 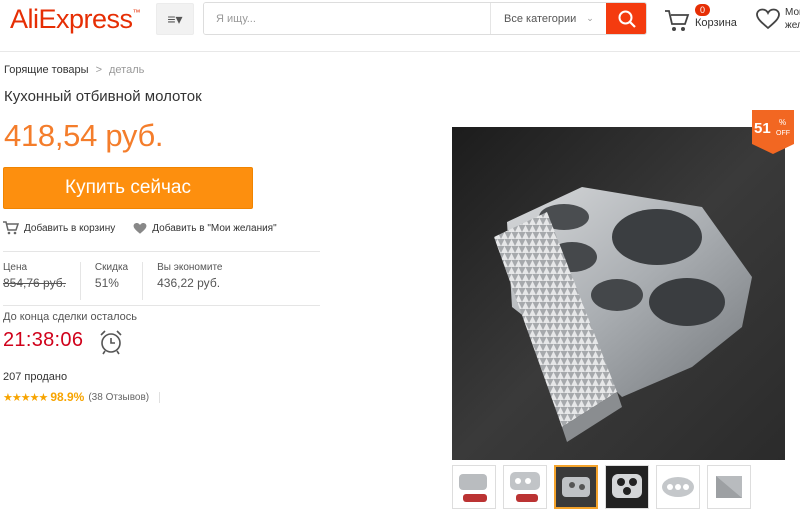 What do you see at coordinates (106, 283) in the screenshot?
I see `stat-value: 51%` at bounding box center [106, 283].